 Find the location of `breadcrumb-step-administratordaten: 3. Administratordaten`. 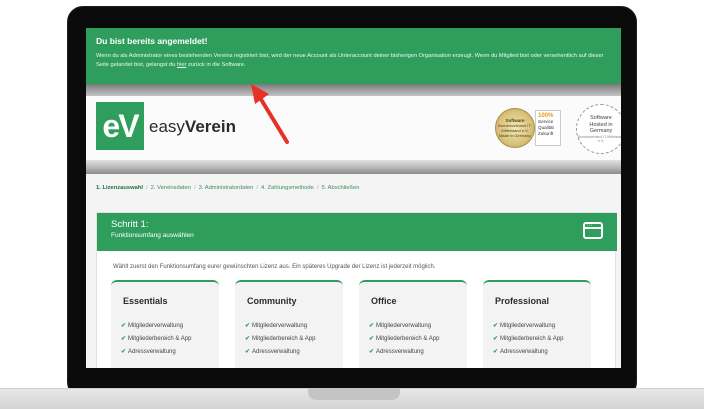

breadcrumb-step-administratordaten: 3. Administratordaten is located at coordinates (226, 188).